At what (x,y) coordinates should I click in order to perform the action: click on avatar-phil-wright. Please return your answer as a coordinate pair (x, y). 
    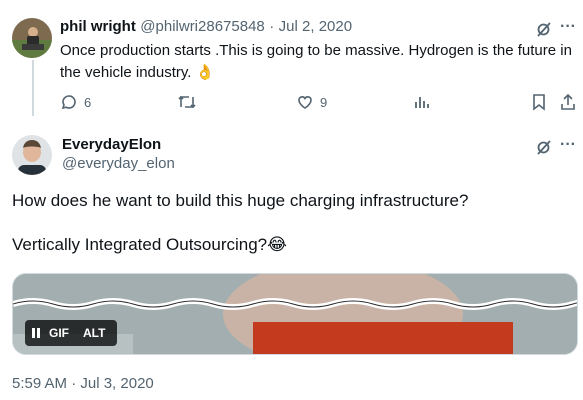
    Looking at the image, I should click on (32, 38).